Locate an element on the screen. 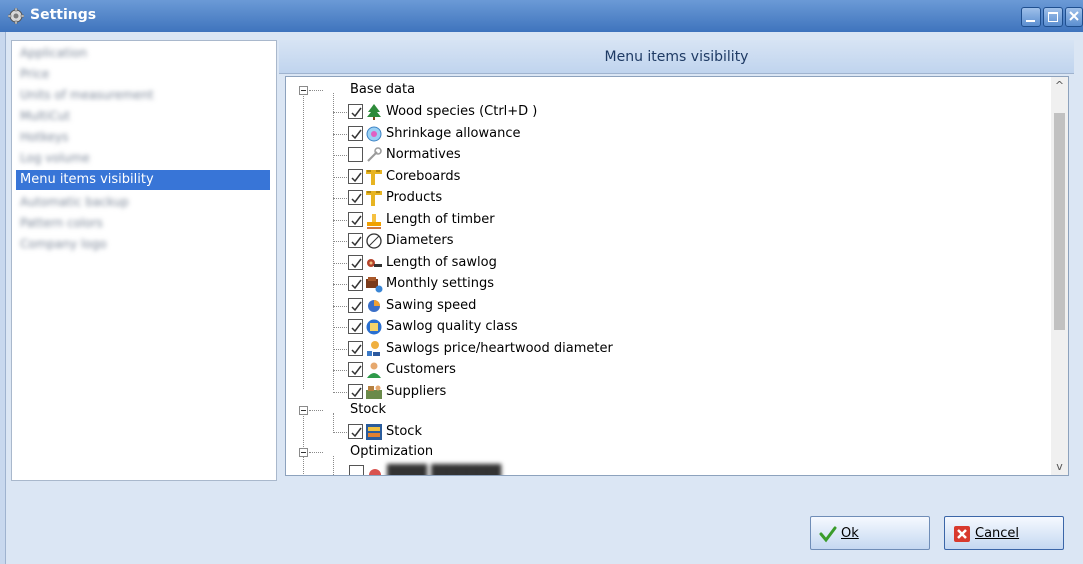  stock-icon is located at coordinates (374, 432).